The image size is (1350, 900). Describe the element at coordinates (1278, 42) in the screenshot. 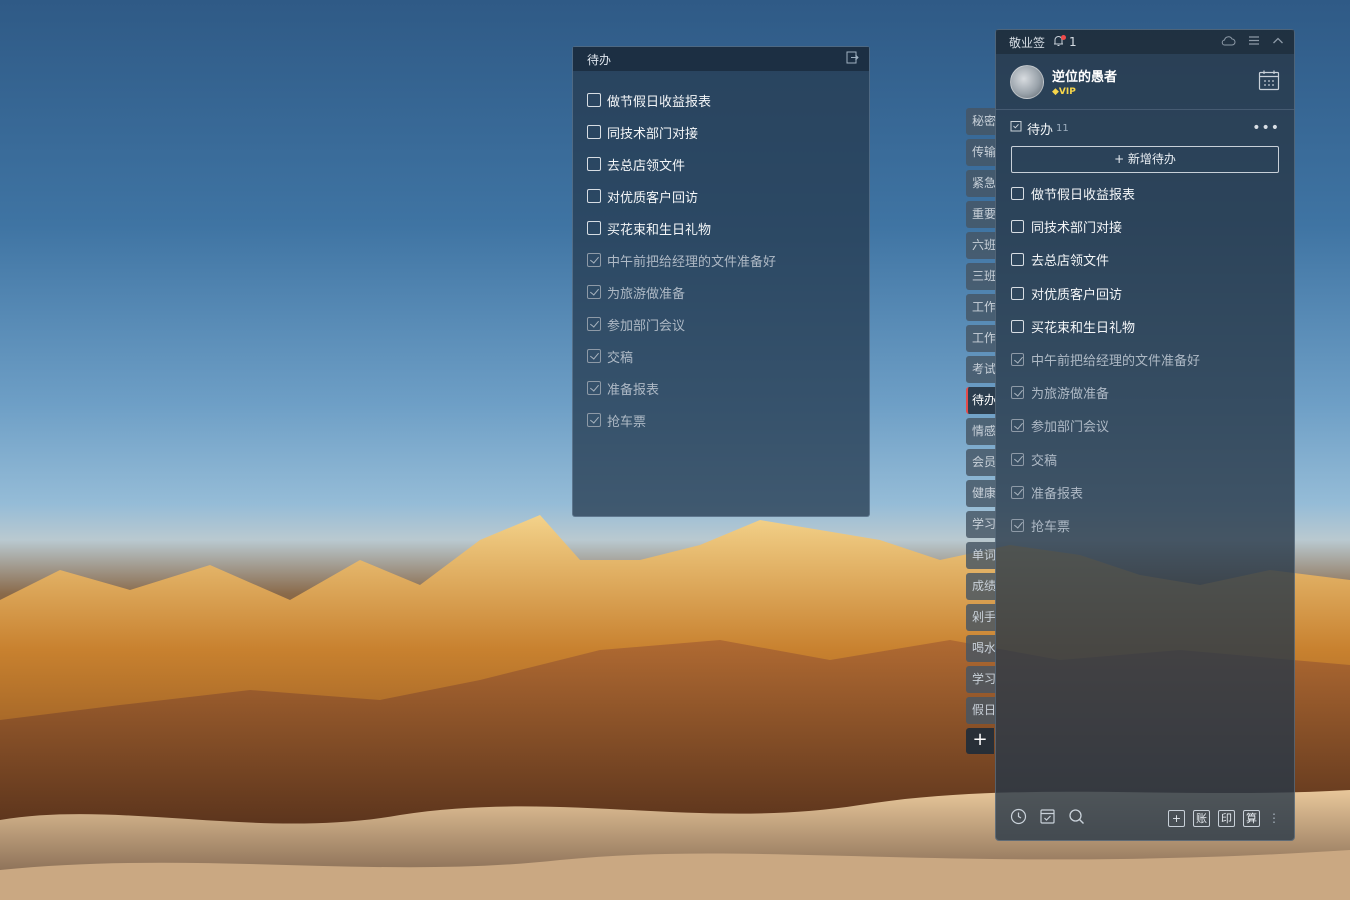

I see `collapse-icon` at that location.